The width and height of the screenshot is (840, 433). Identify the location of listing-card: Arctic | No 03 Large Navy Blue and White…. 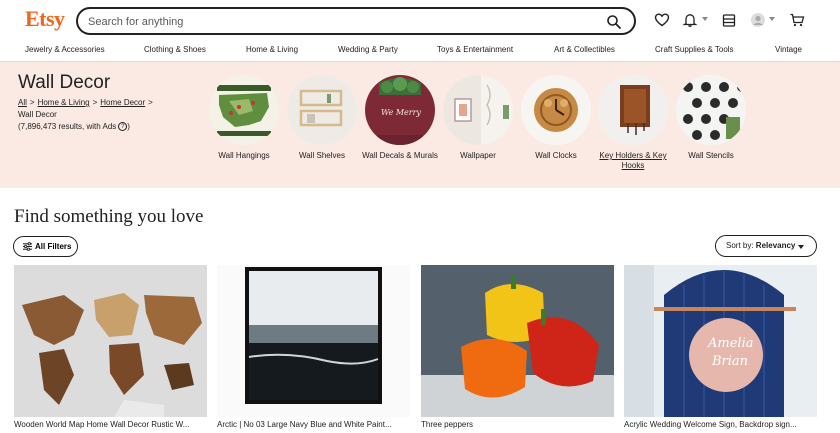
(313, 347).